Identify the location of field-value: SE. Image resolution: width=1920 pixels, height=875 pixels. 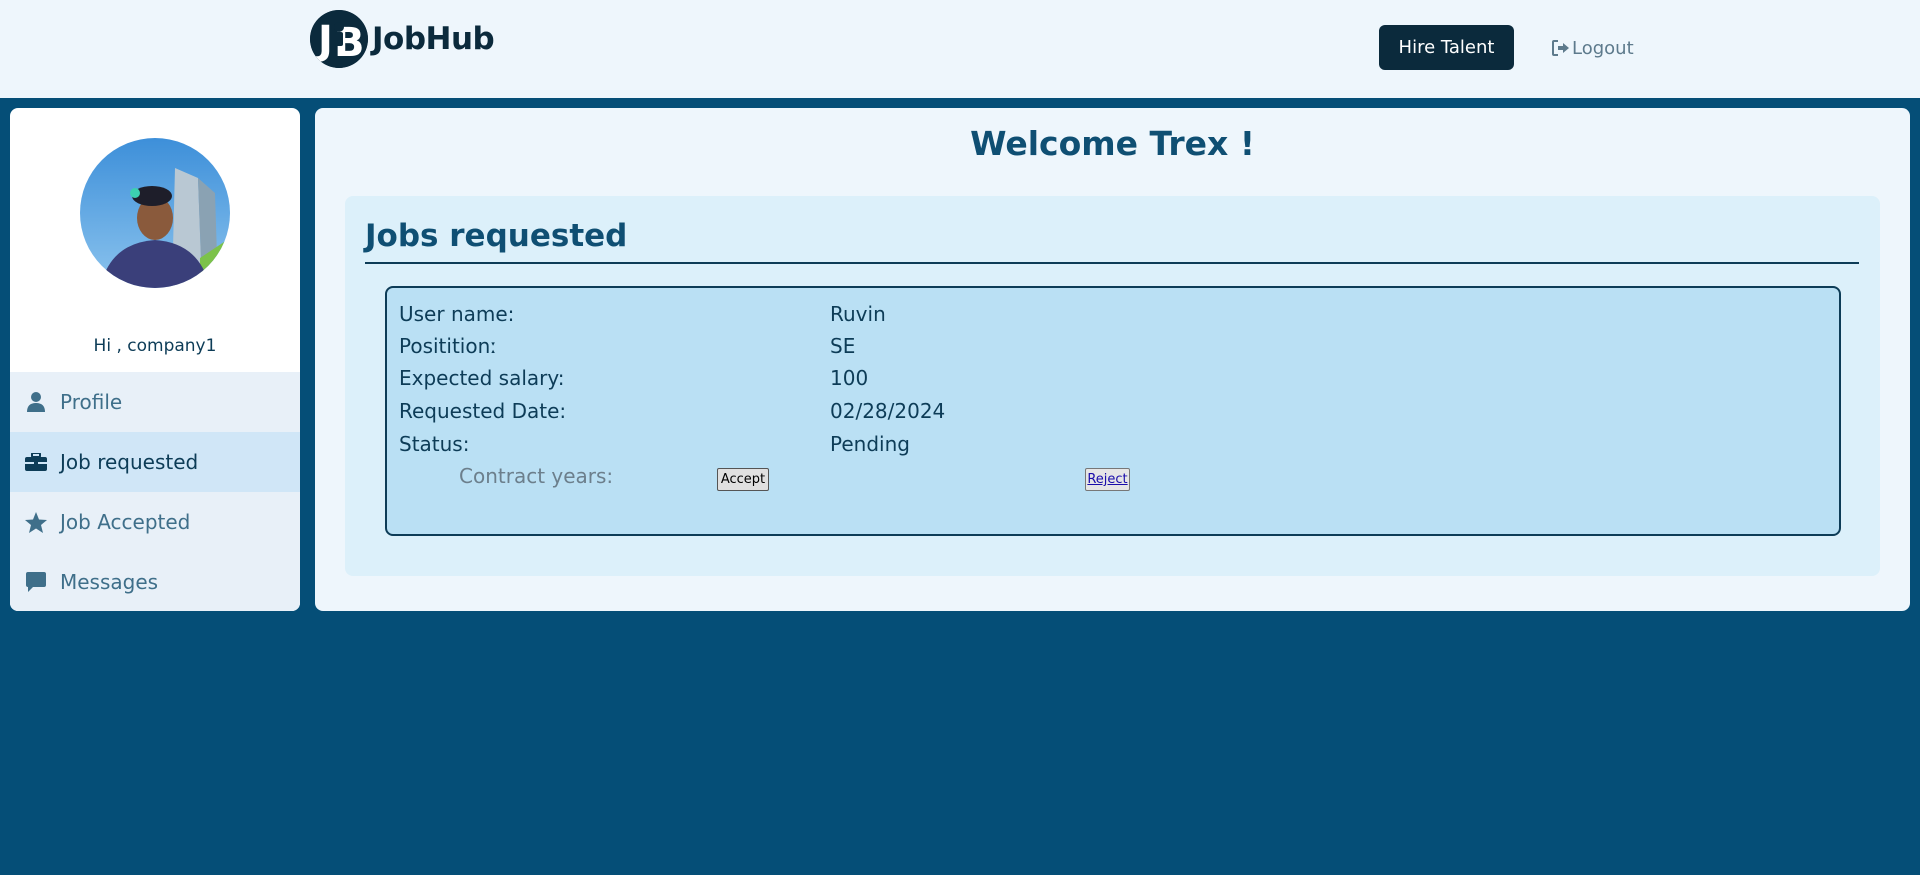
(843, 346).